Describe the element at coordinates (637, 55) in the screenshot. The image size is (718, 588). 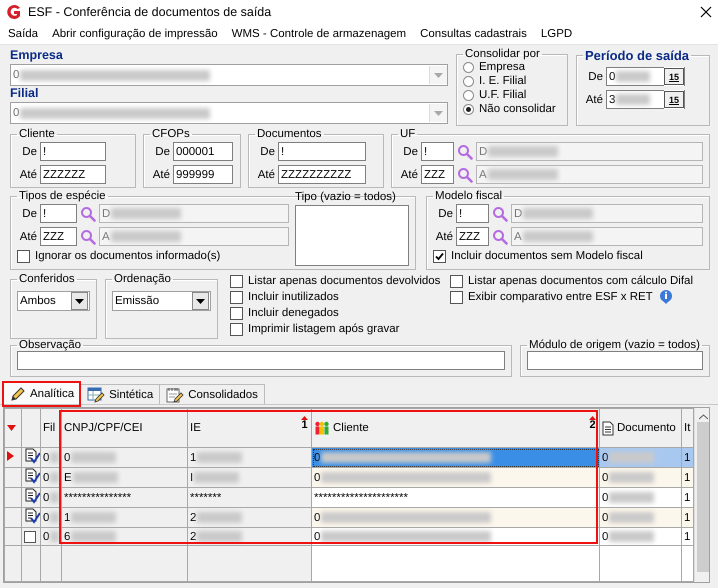
I see `group-title: Período de saída` at that location.